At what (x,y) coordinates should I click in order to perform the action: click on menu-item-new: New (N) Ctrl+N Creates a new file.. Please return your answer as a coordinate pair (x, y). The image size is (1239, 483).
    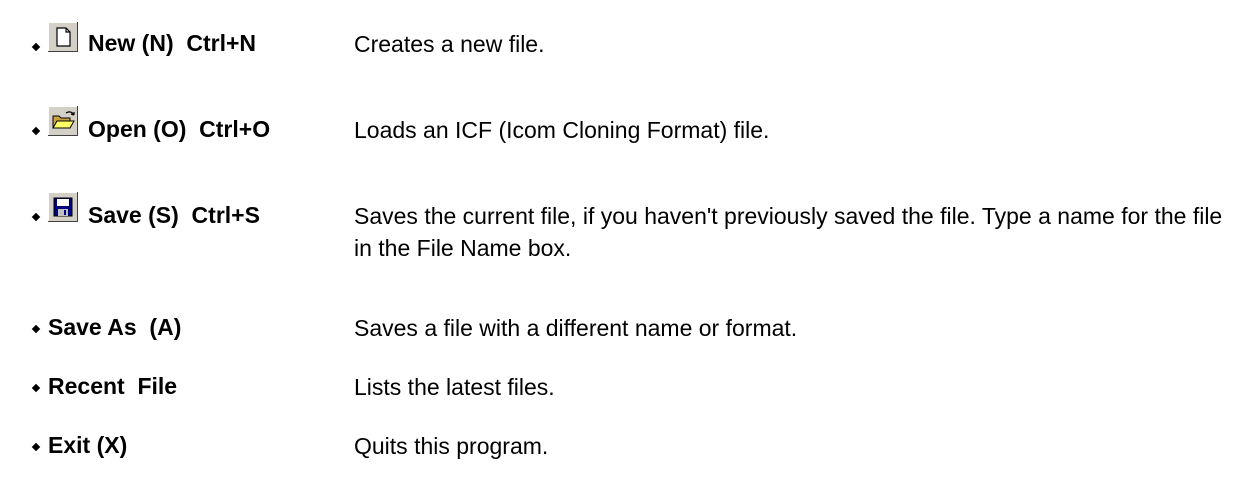
    Looking at the image, I should click on (619, 43).